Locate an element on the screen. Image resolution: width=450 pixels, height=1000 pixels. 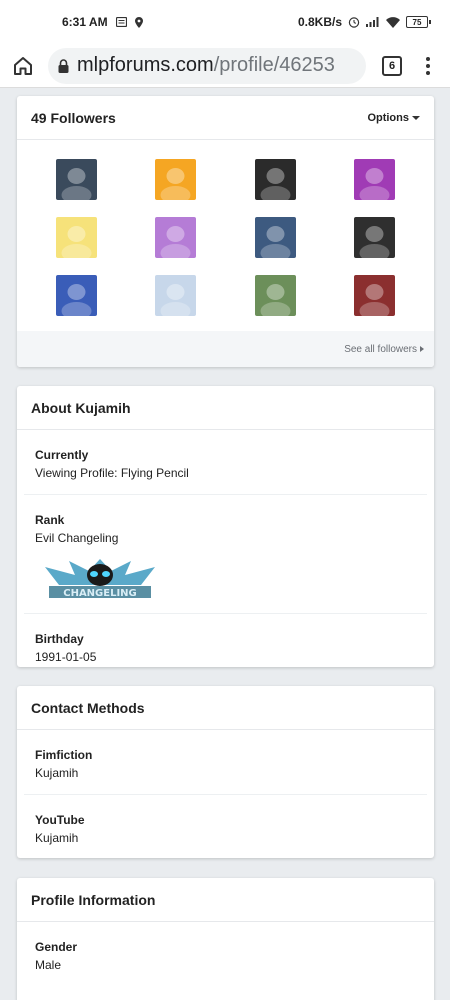
battery-level: 75 is located at coordinates (417, 22).